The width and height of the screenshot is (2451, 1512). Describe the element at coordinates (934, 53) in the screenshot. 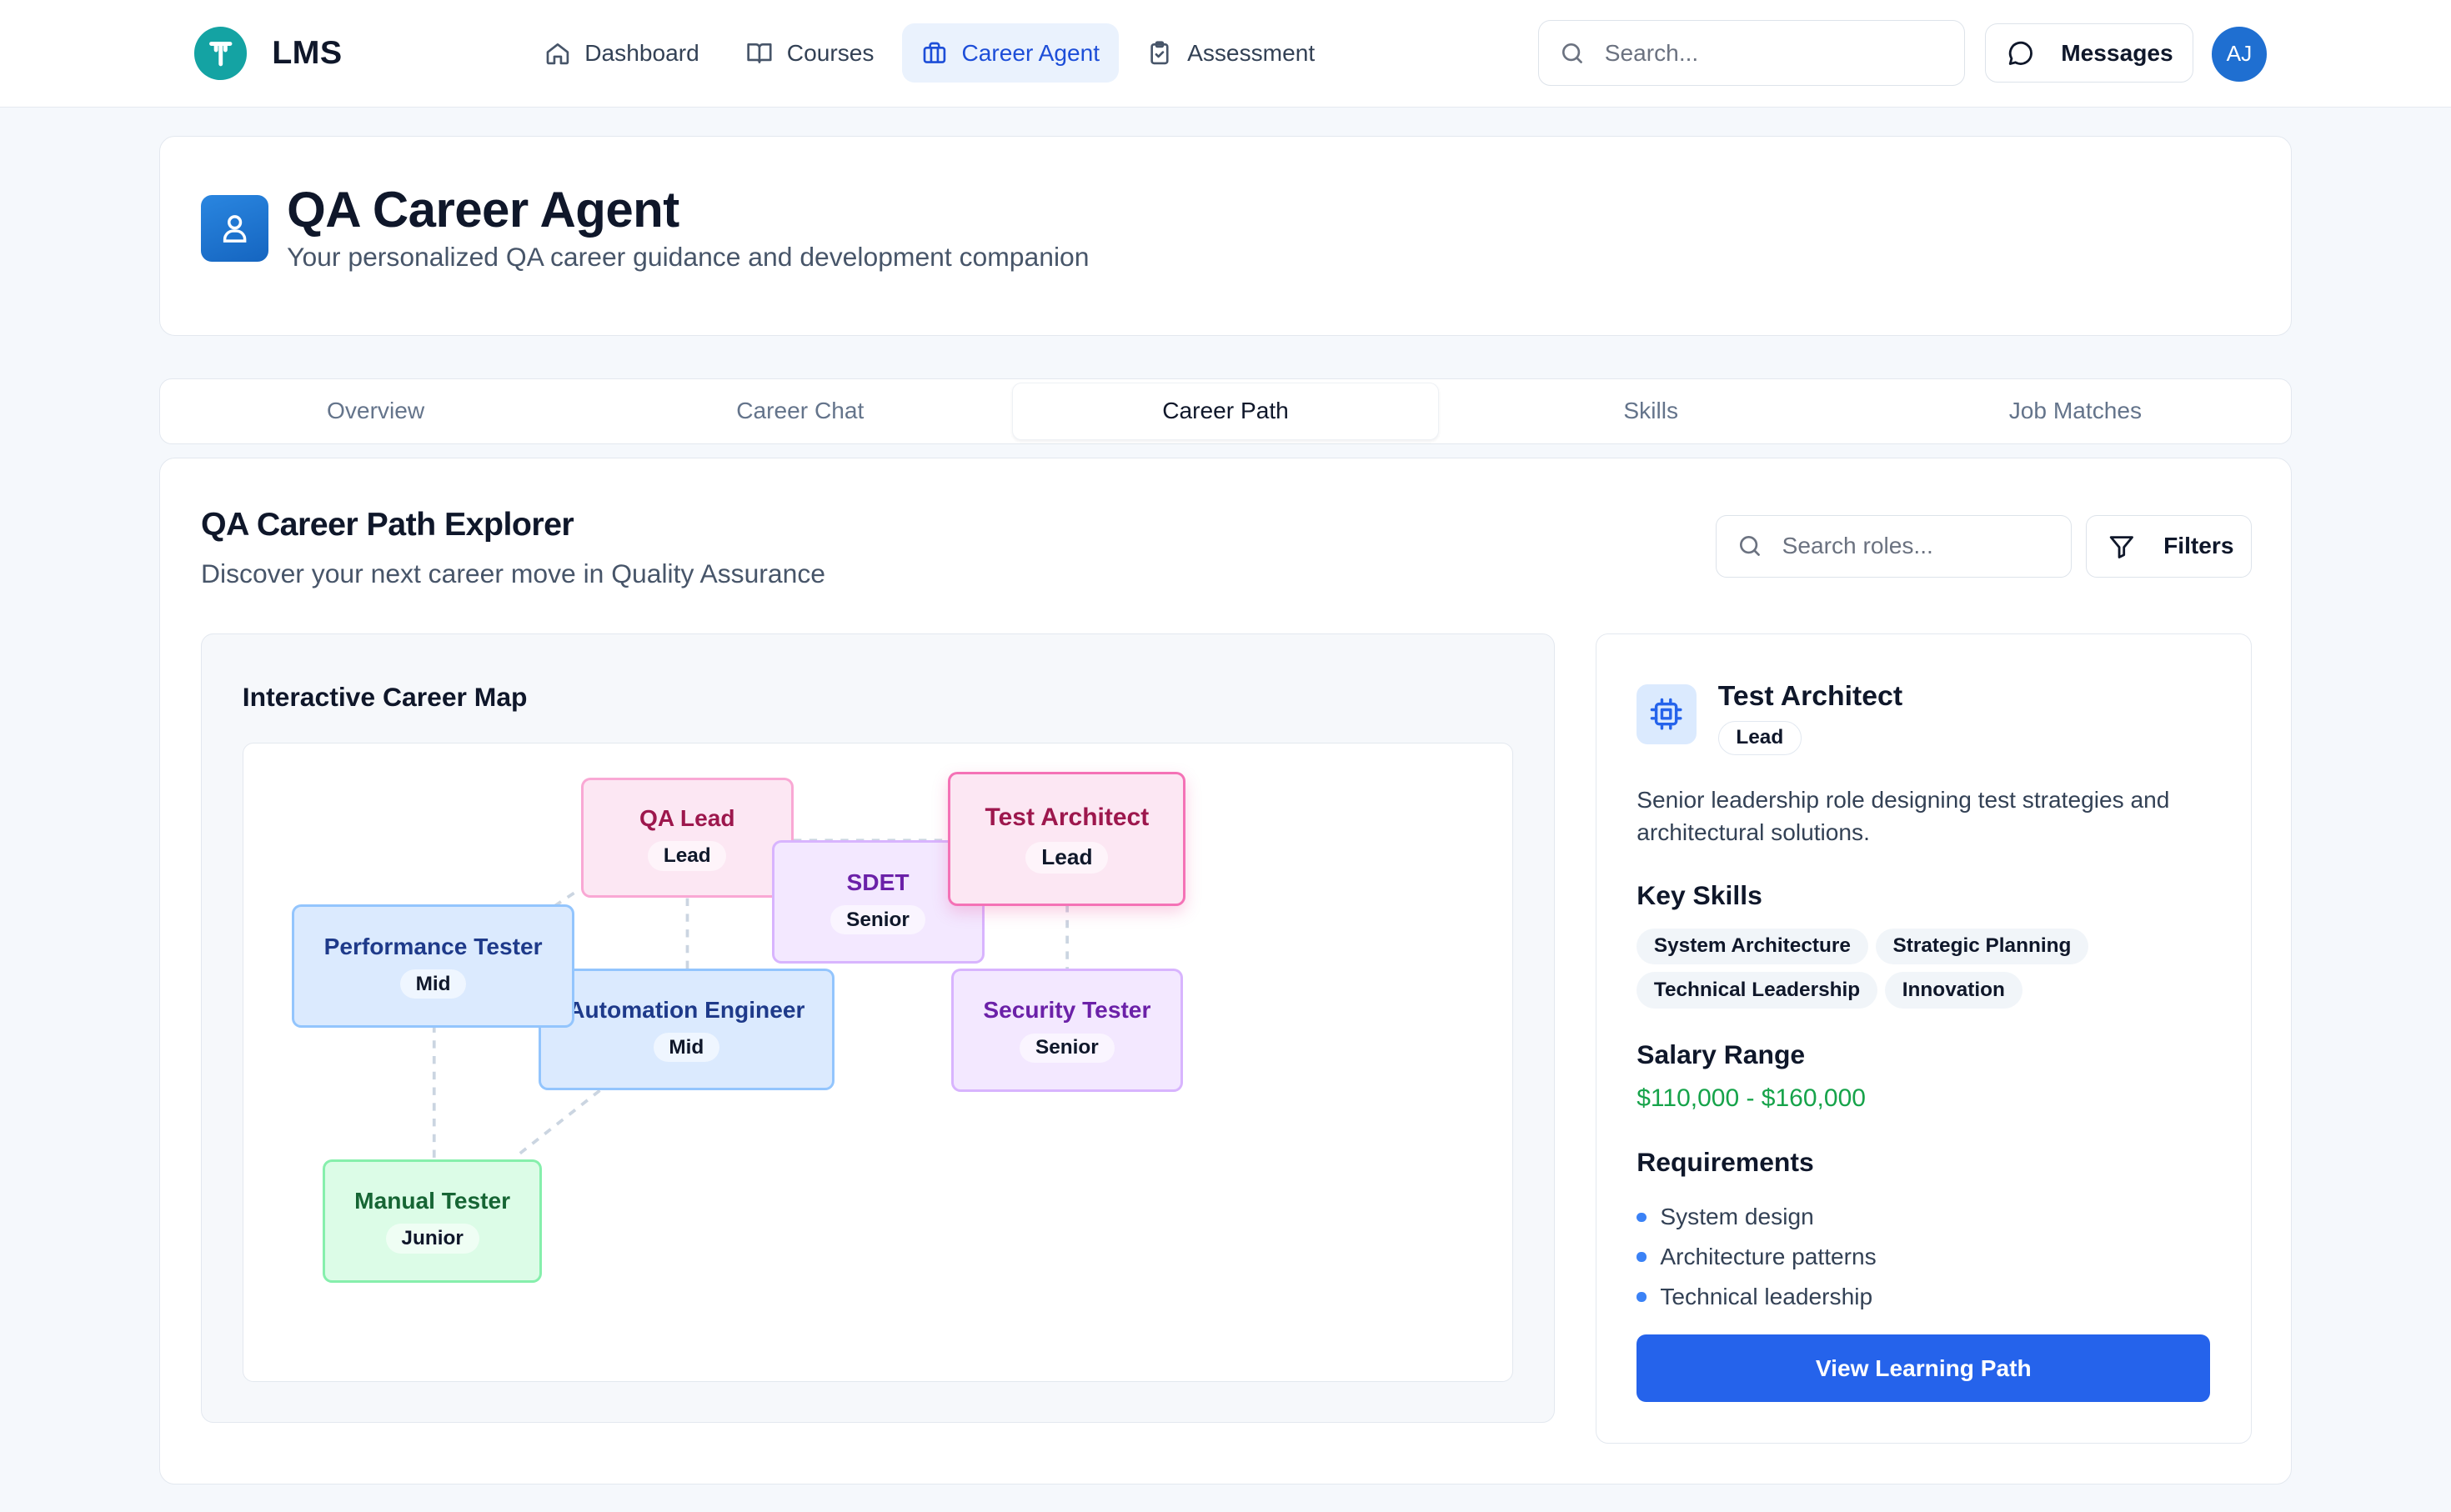

I see `briefcase-icon` at that location.